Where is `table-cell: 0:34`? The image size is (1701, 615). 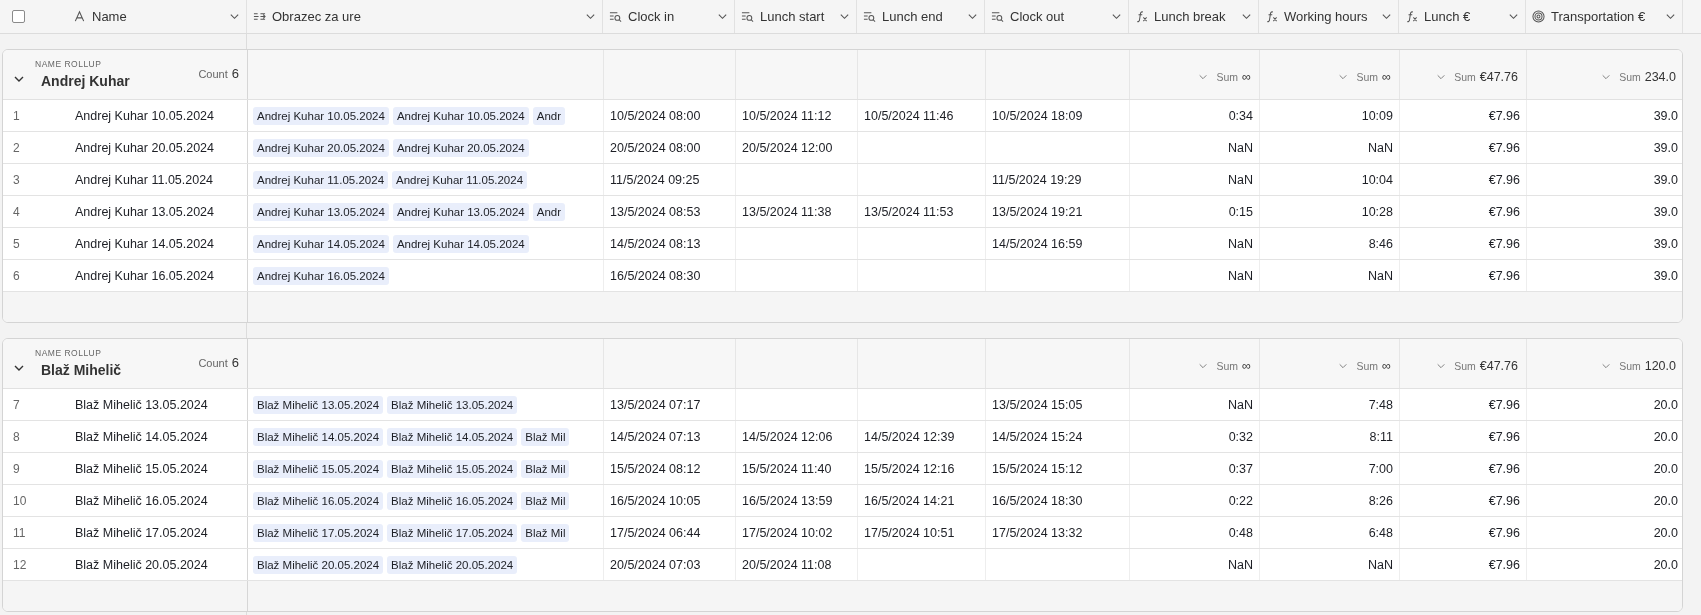
table-cell: 0:34 is located at coordinates (1240, 115).